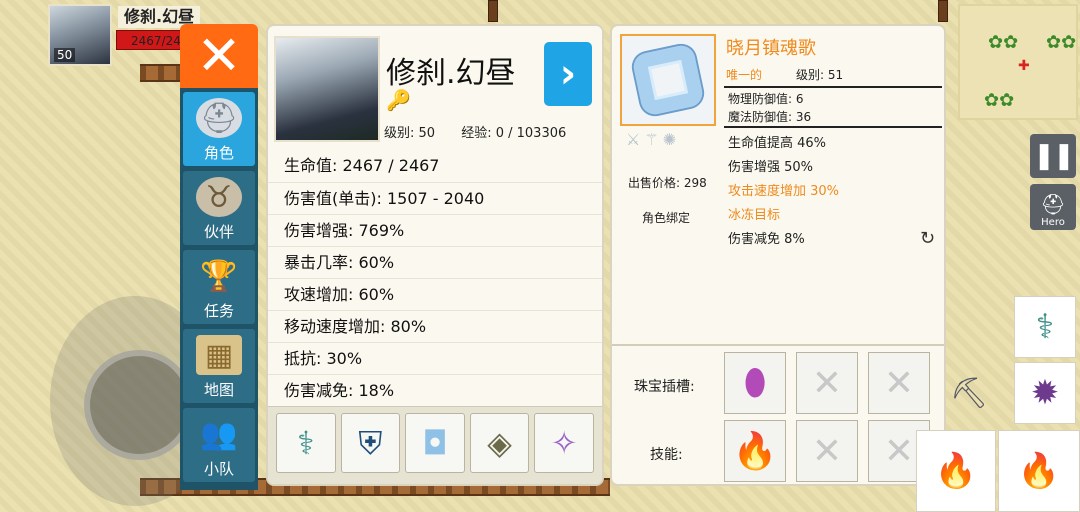 This screenshot has height=512, width=1080. Describe the element at coordinates (564, 443) in the screenshot. I see `equip-slot-trinket: ✧` at that location.